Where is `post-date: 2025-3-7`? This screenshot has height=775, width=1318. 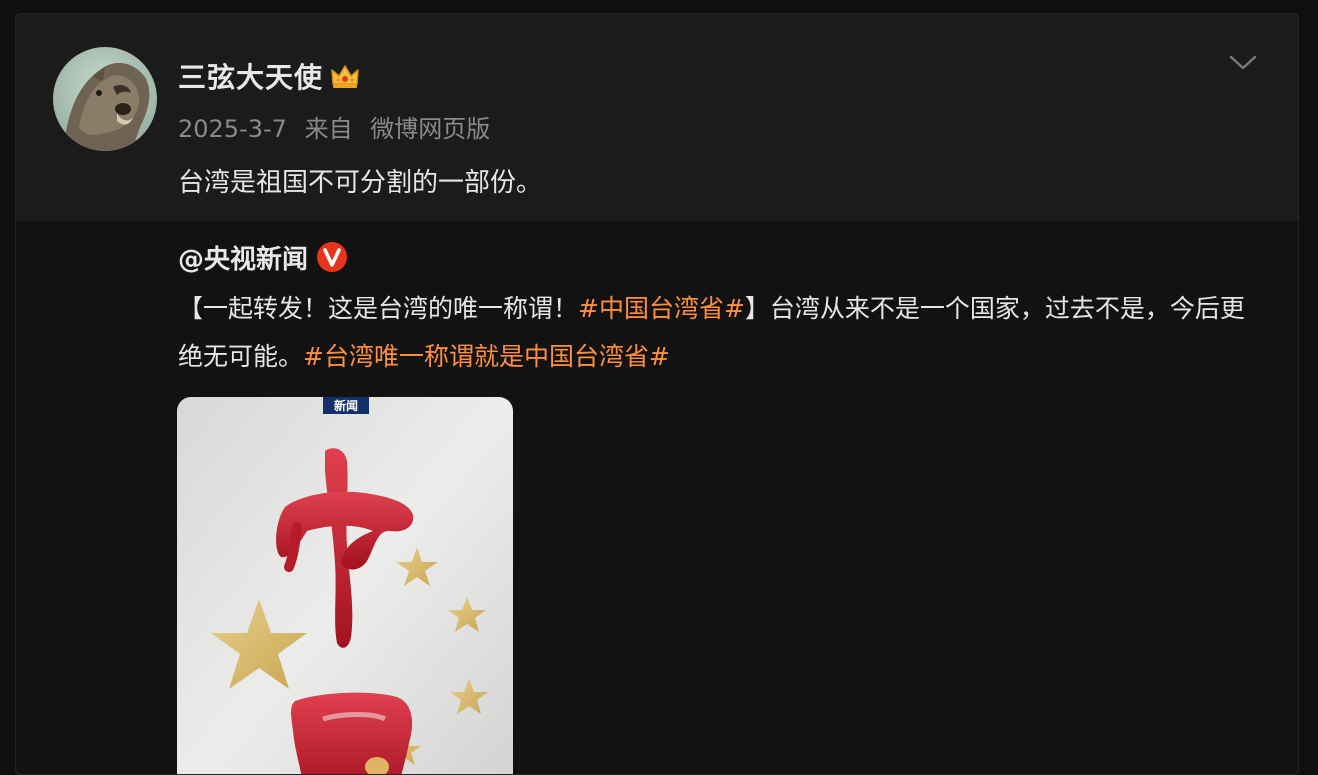
post-date: 2025-3-7 is located at coordinates (232, 129).